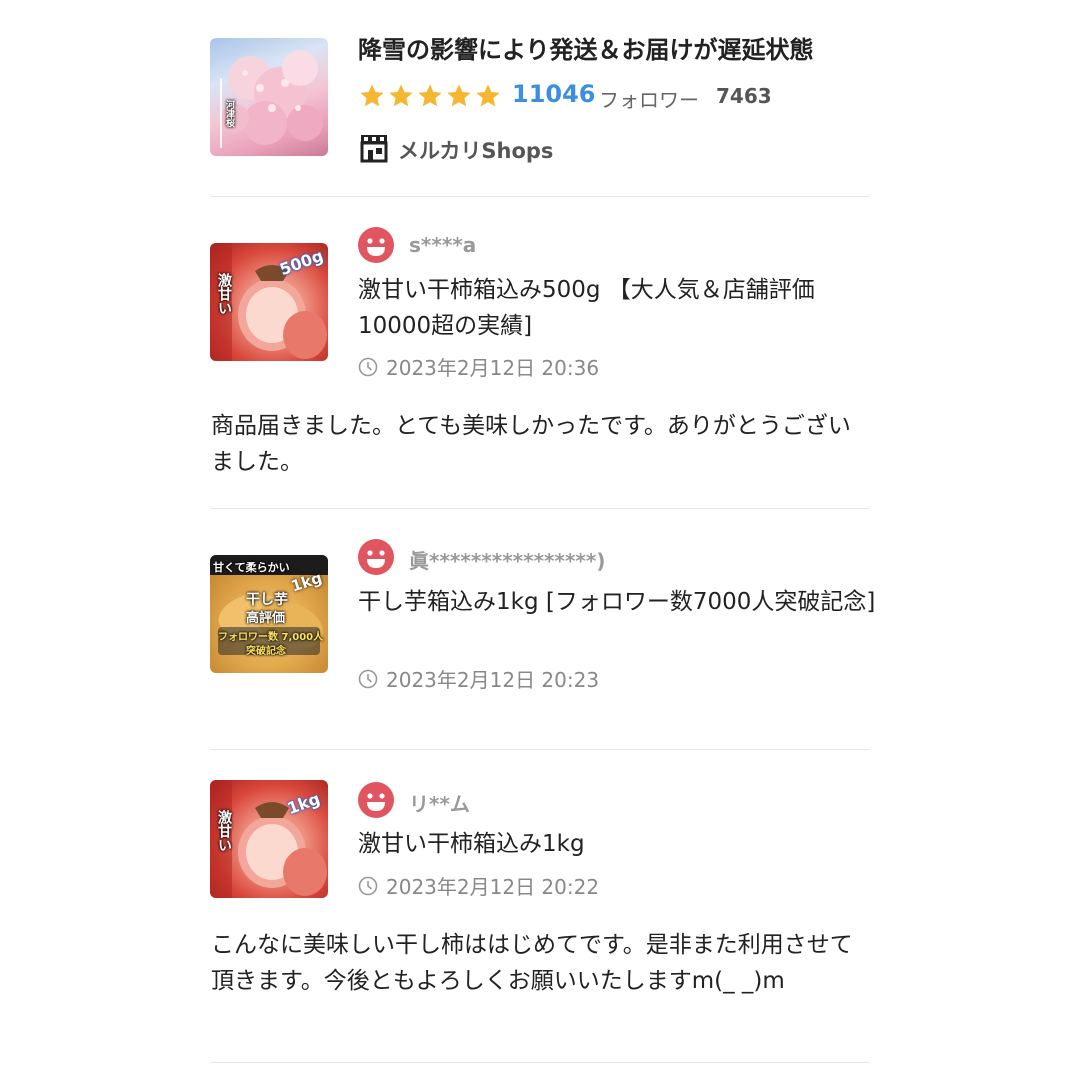  I want to click on reviewer-username: 眞****************), so click(507, 559).